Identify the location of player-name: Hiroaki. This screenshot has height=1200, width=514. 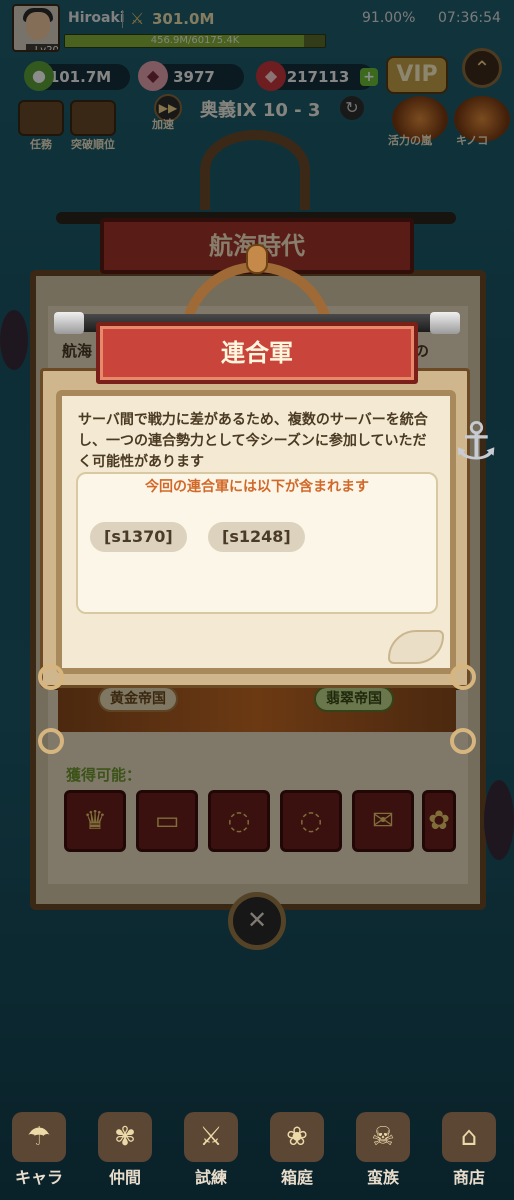
(96, 18).